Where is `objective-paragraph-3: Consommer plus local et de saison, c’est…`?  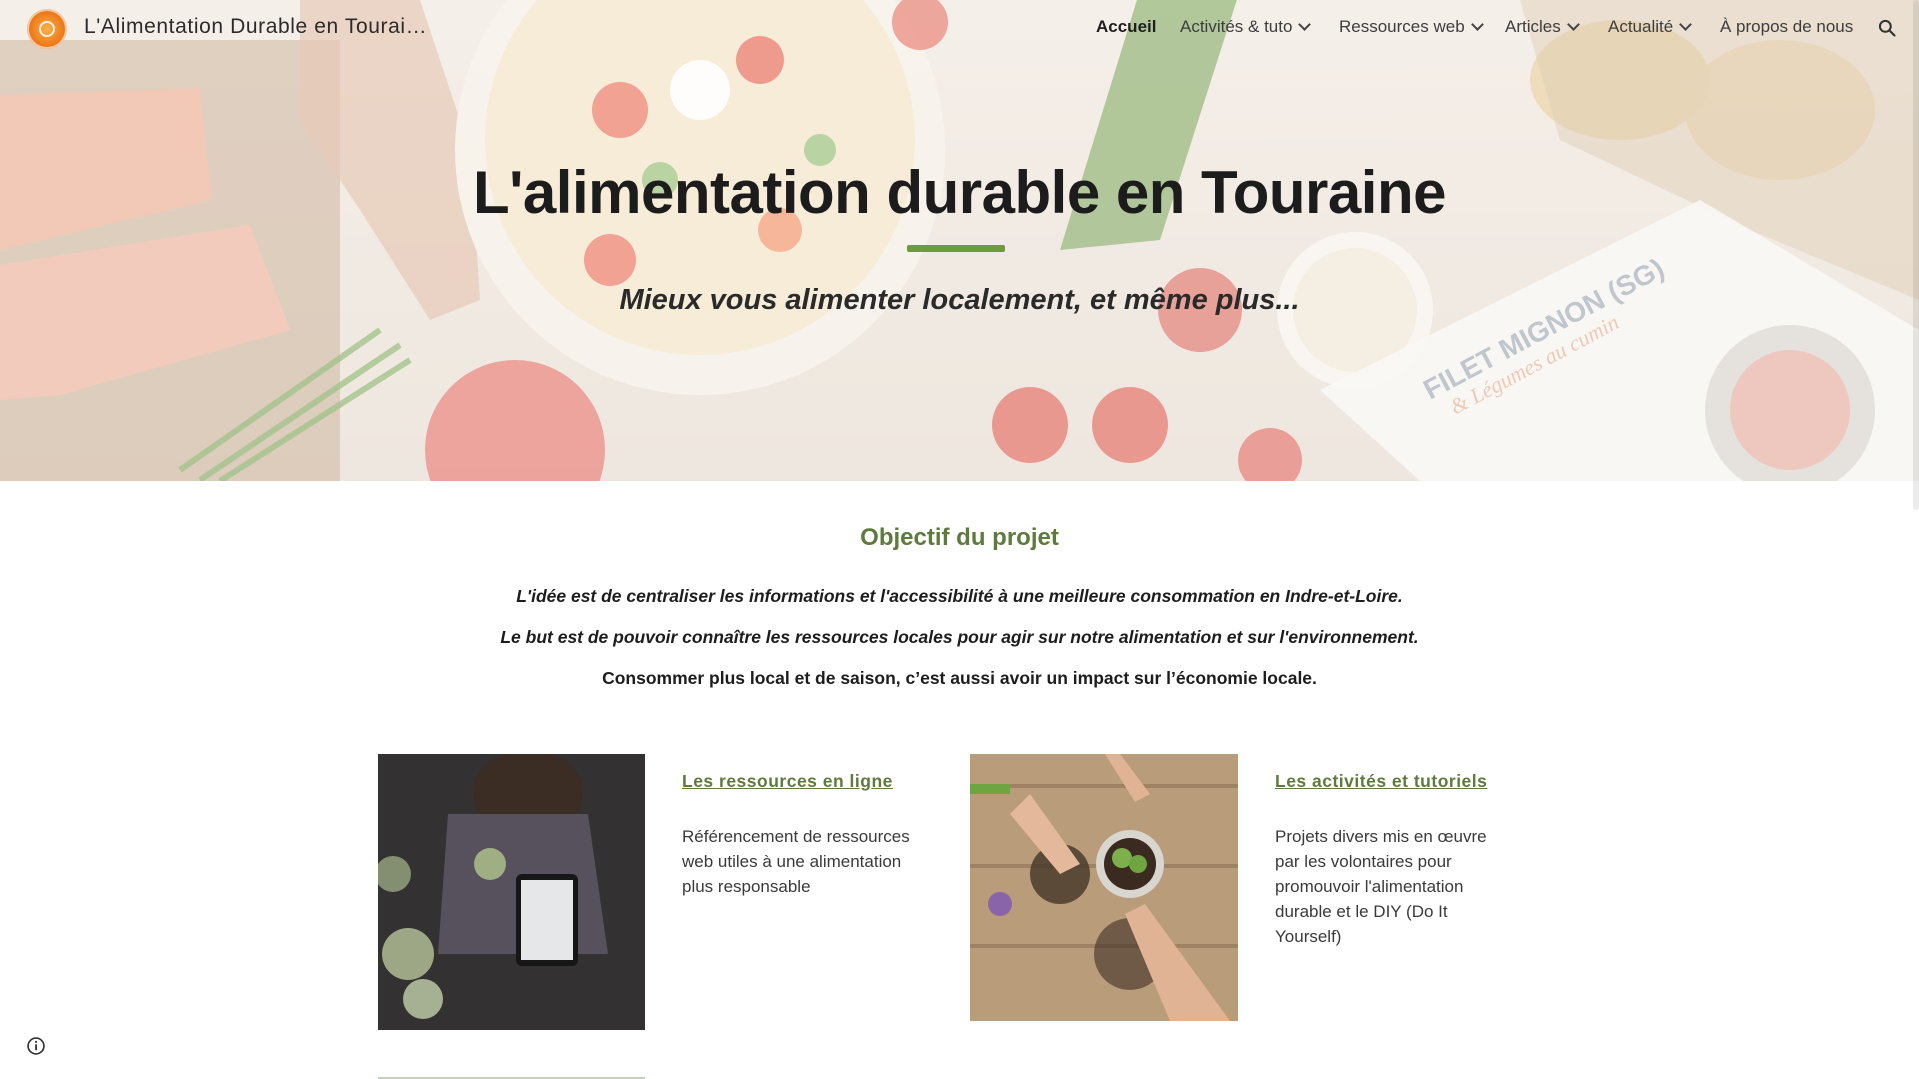
objective-paragraph-3: Consommer plus local et de saison, c’est… is located at coordinates (959, 678).